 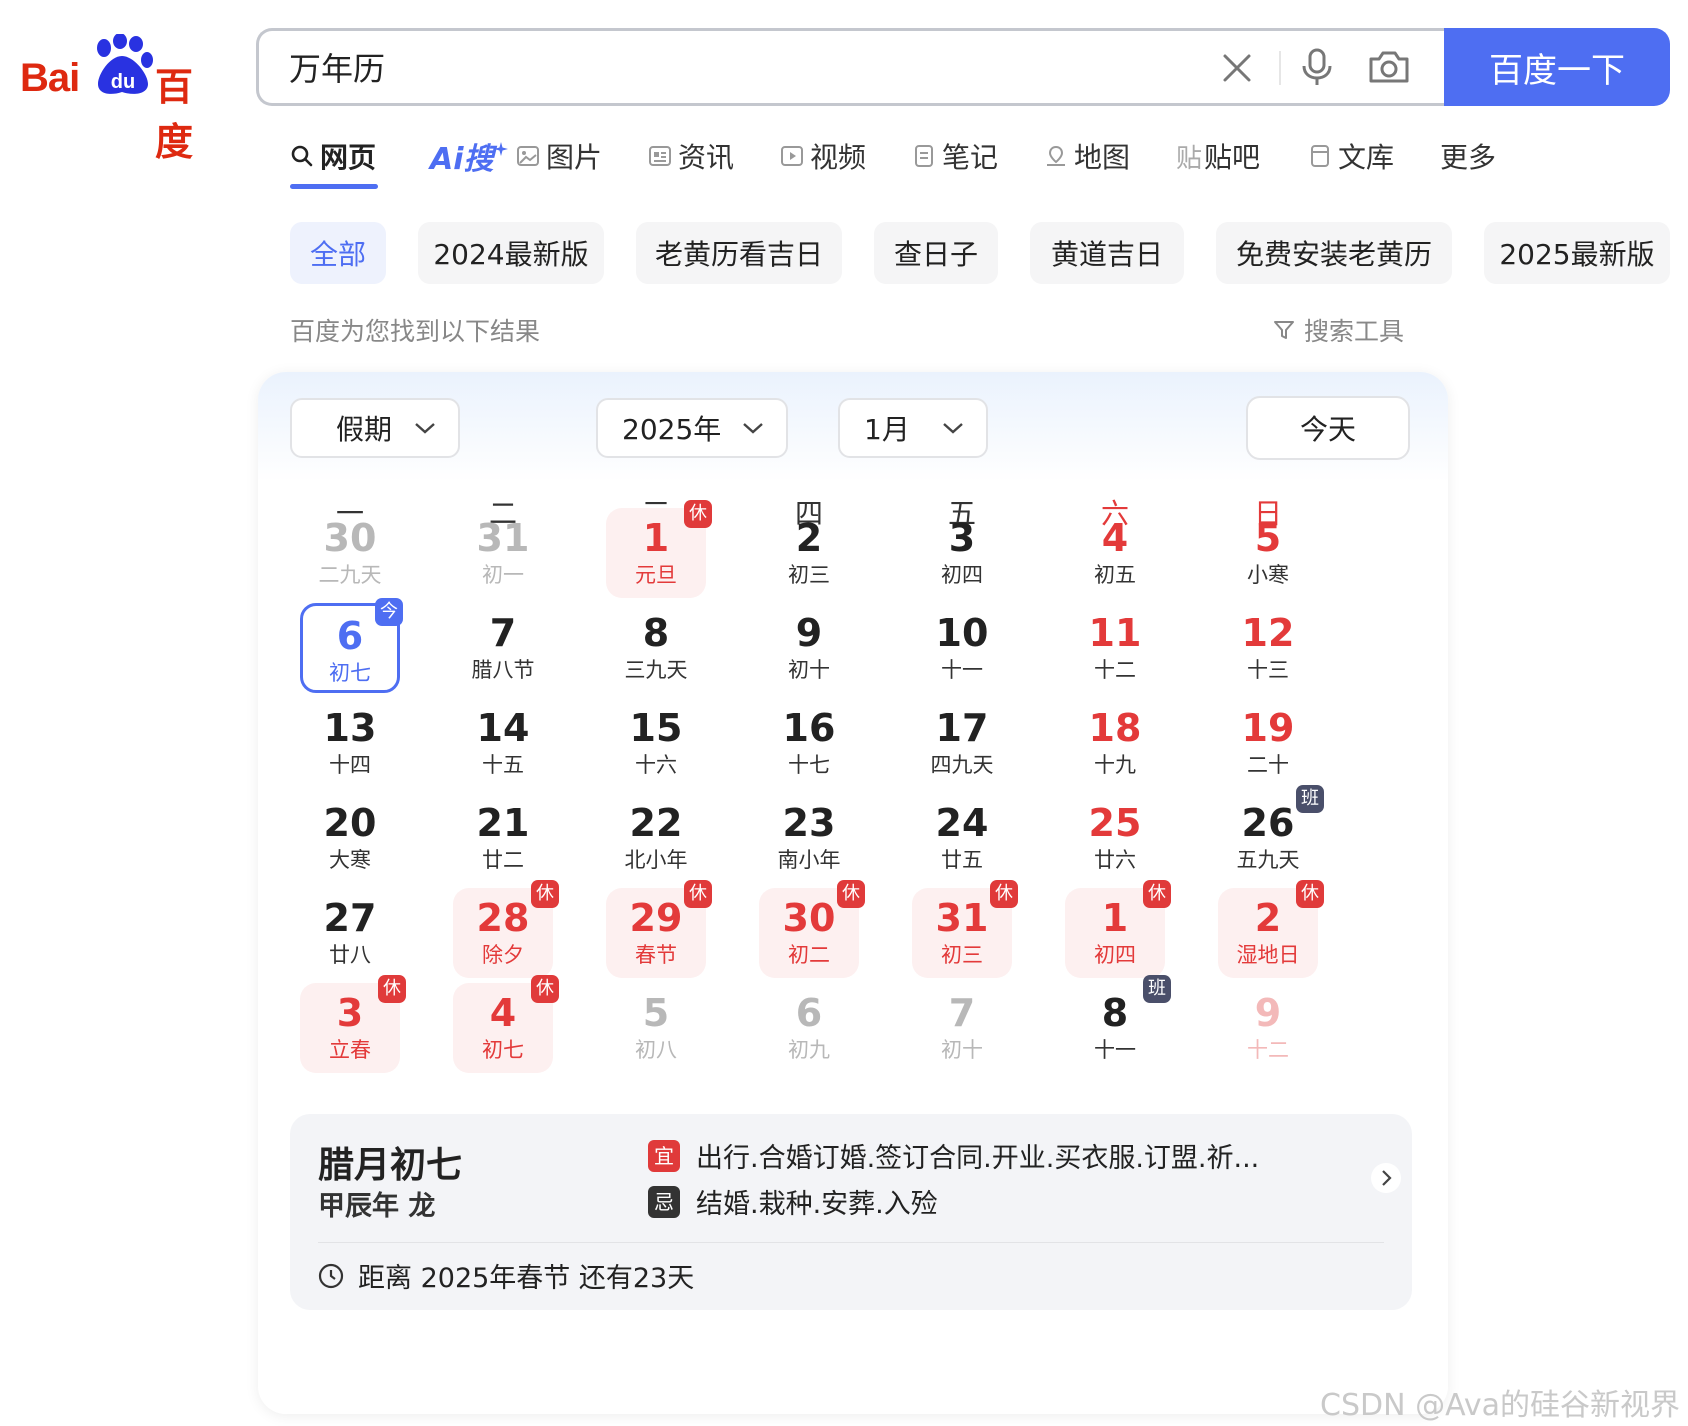 I want to click on day-lunar-label: 立春, so click(x=350, y=1050).